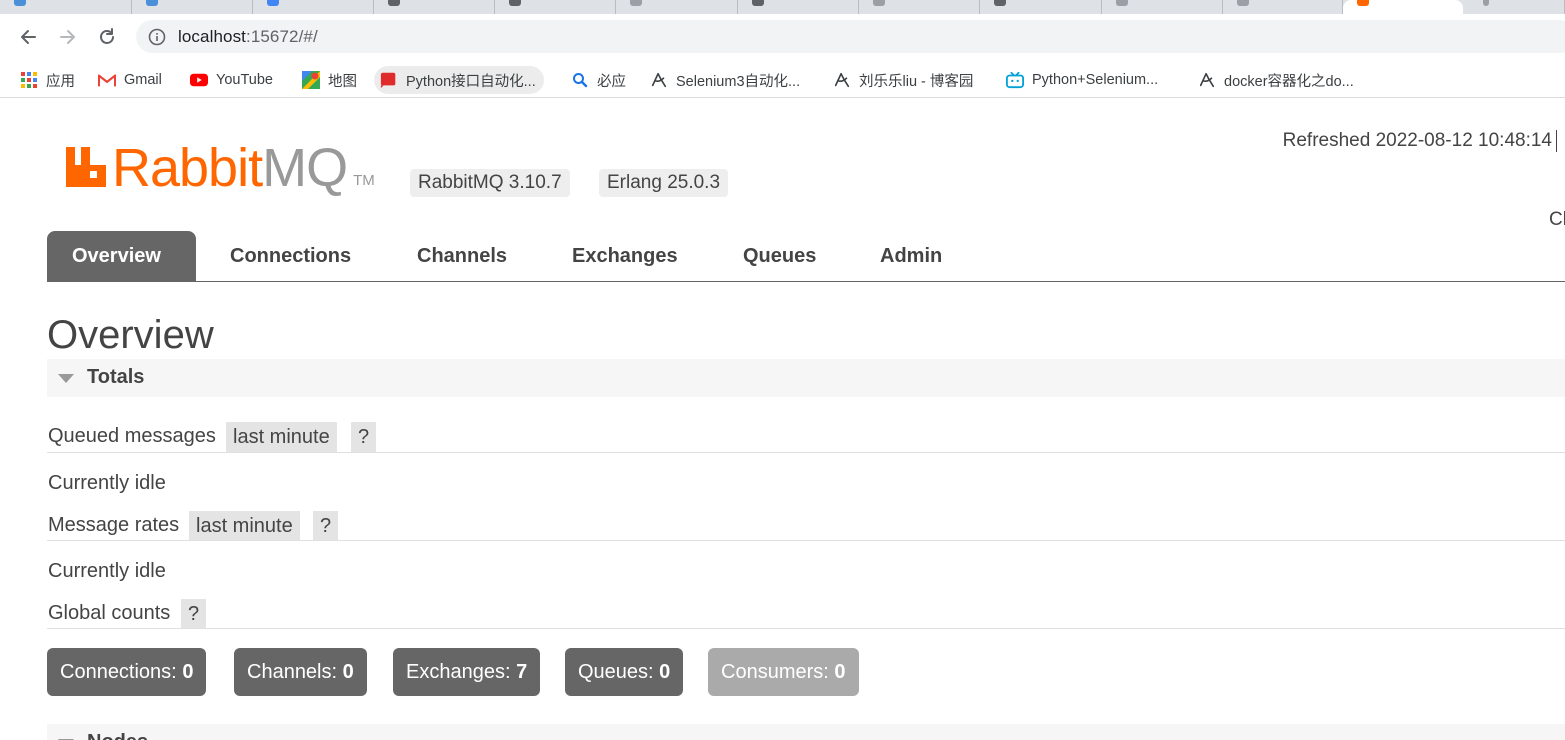  What do you see at coordinates (1403, 7) in the screenshot?
I see `browser-tab-active` at bounding box center [1403, 7].